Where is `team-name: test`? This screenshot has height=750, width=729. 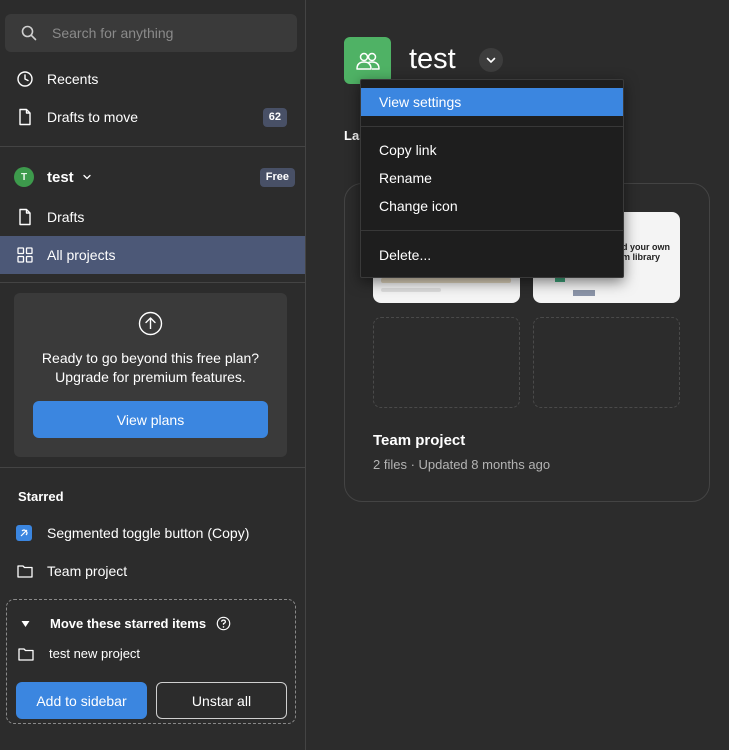
team-name: test is located at coordinates (60, 177).